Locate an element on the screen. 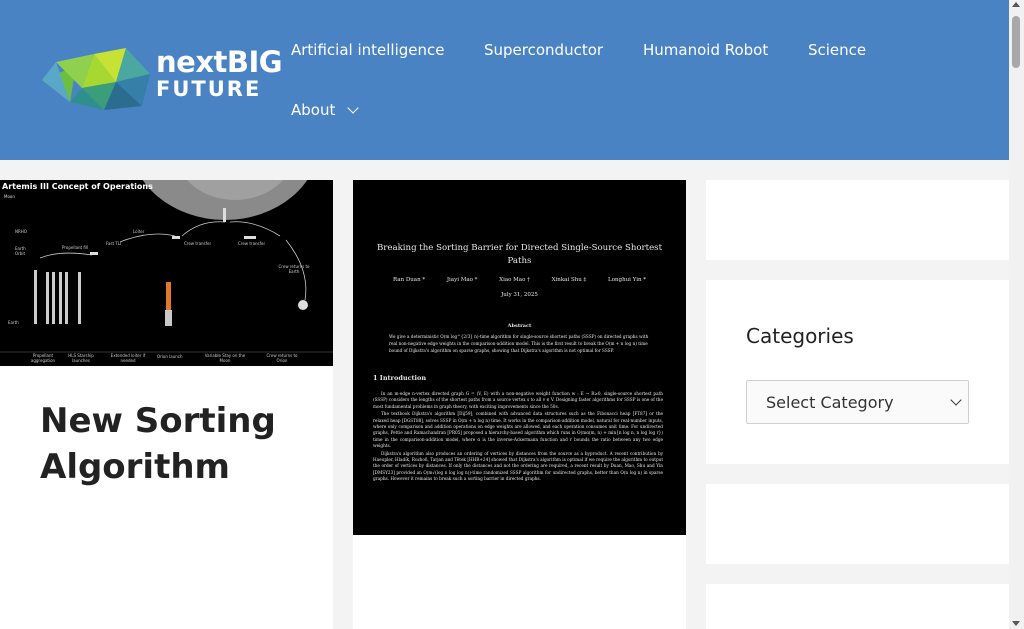 The image size is (1024, 629). artemis-label: Fast TLI is located at coordinates (114, 243).